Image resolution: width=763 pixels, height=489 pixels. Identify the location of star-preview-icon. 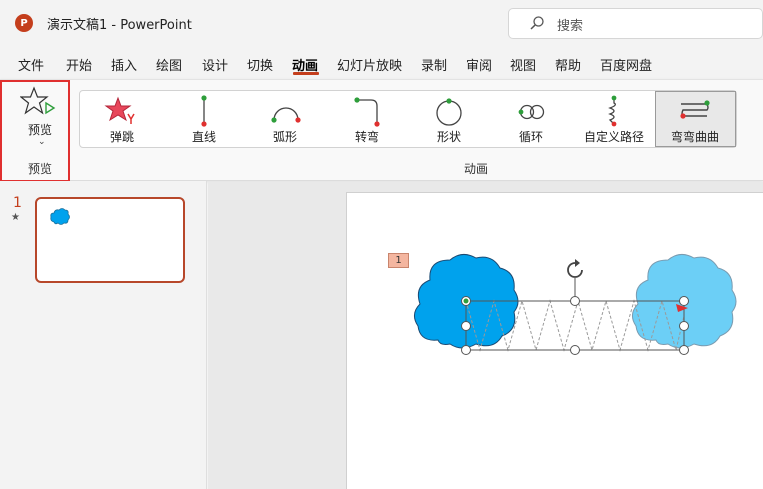
(38, 100).